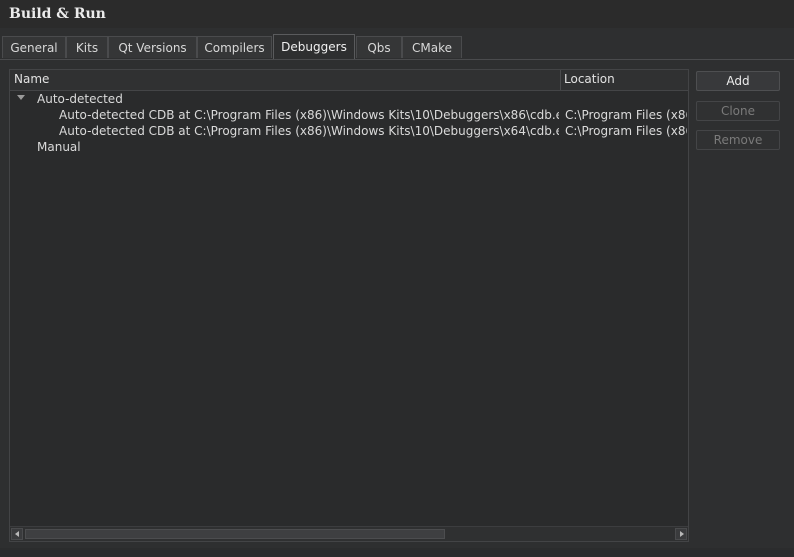 Image resolution: width=794 pixels, height=557 pixels. What do you see at coordinates (235, 534) in the screenshot?
I see `scroll-thumb` at bounding box center [235, 534].